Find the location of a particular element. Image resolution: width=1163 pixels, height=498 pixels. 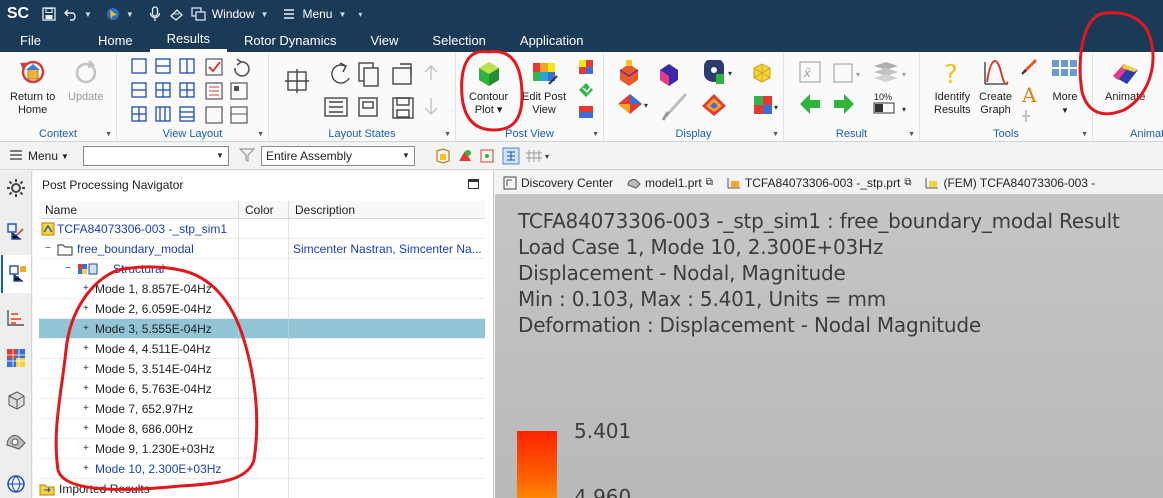

select-dropdown-icon: ▼ is located at coordinates (130, 14).